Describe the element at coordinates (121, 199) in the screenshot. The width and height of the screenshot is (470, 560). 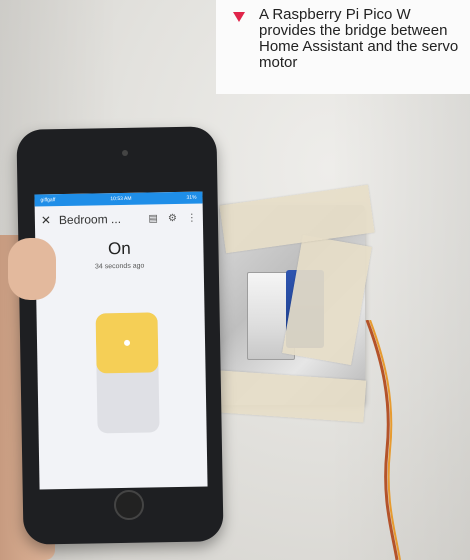
I see `status-time: 10:53 AM` at that location.